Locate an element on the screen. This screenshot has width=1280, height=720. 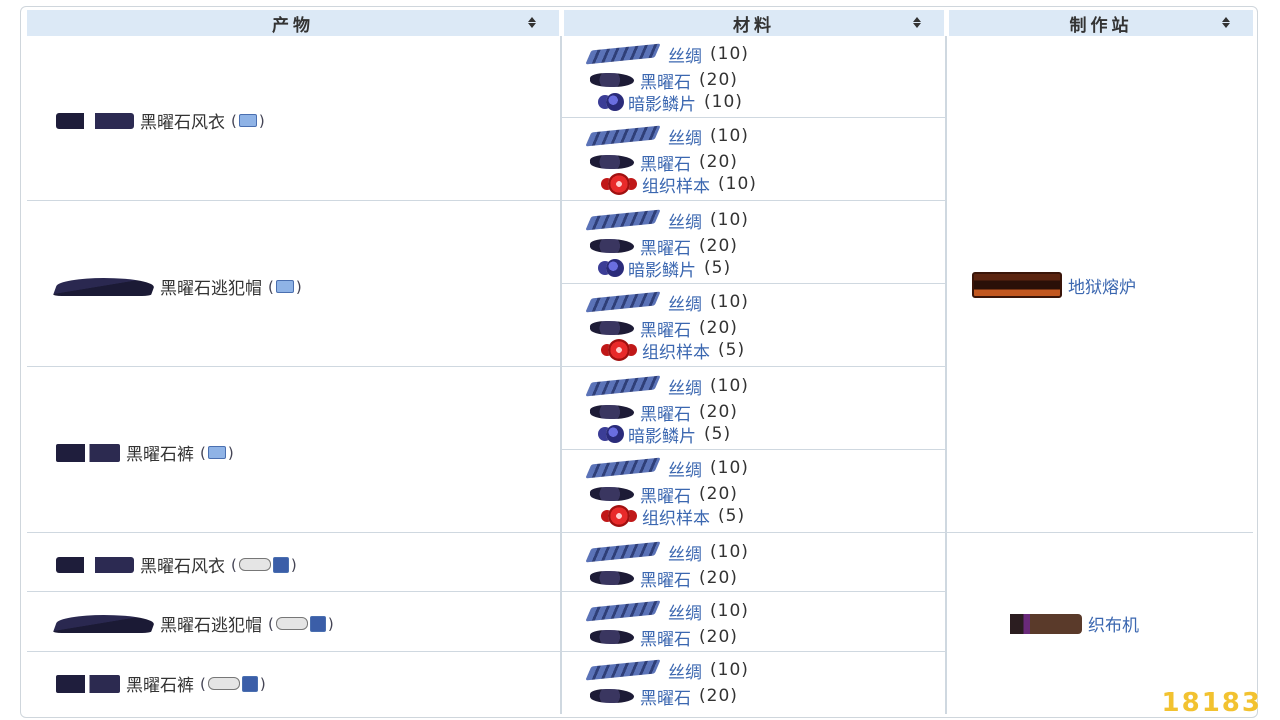
header-material: 材料 is located at coordinates (754, 23).